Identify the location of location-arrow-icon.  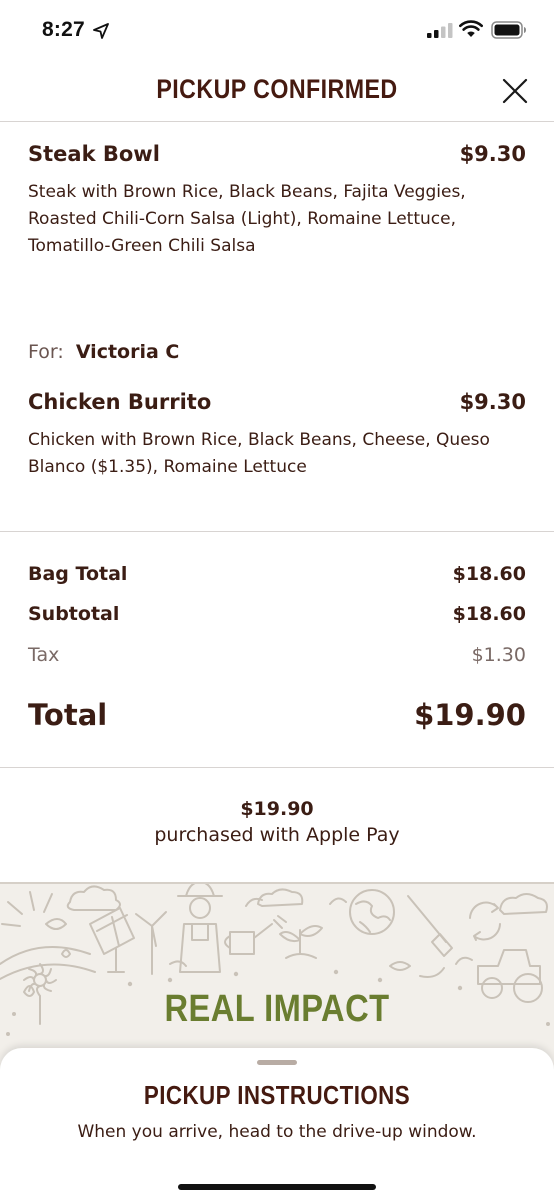
(101, 31).